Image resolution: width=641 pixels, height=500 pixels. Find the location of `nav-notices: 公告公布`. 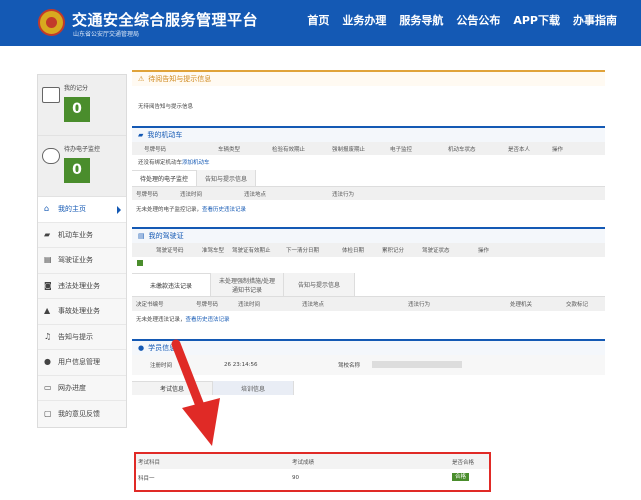

nav-notices: 公告公布 is located at coordinates (478, 20).